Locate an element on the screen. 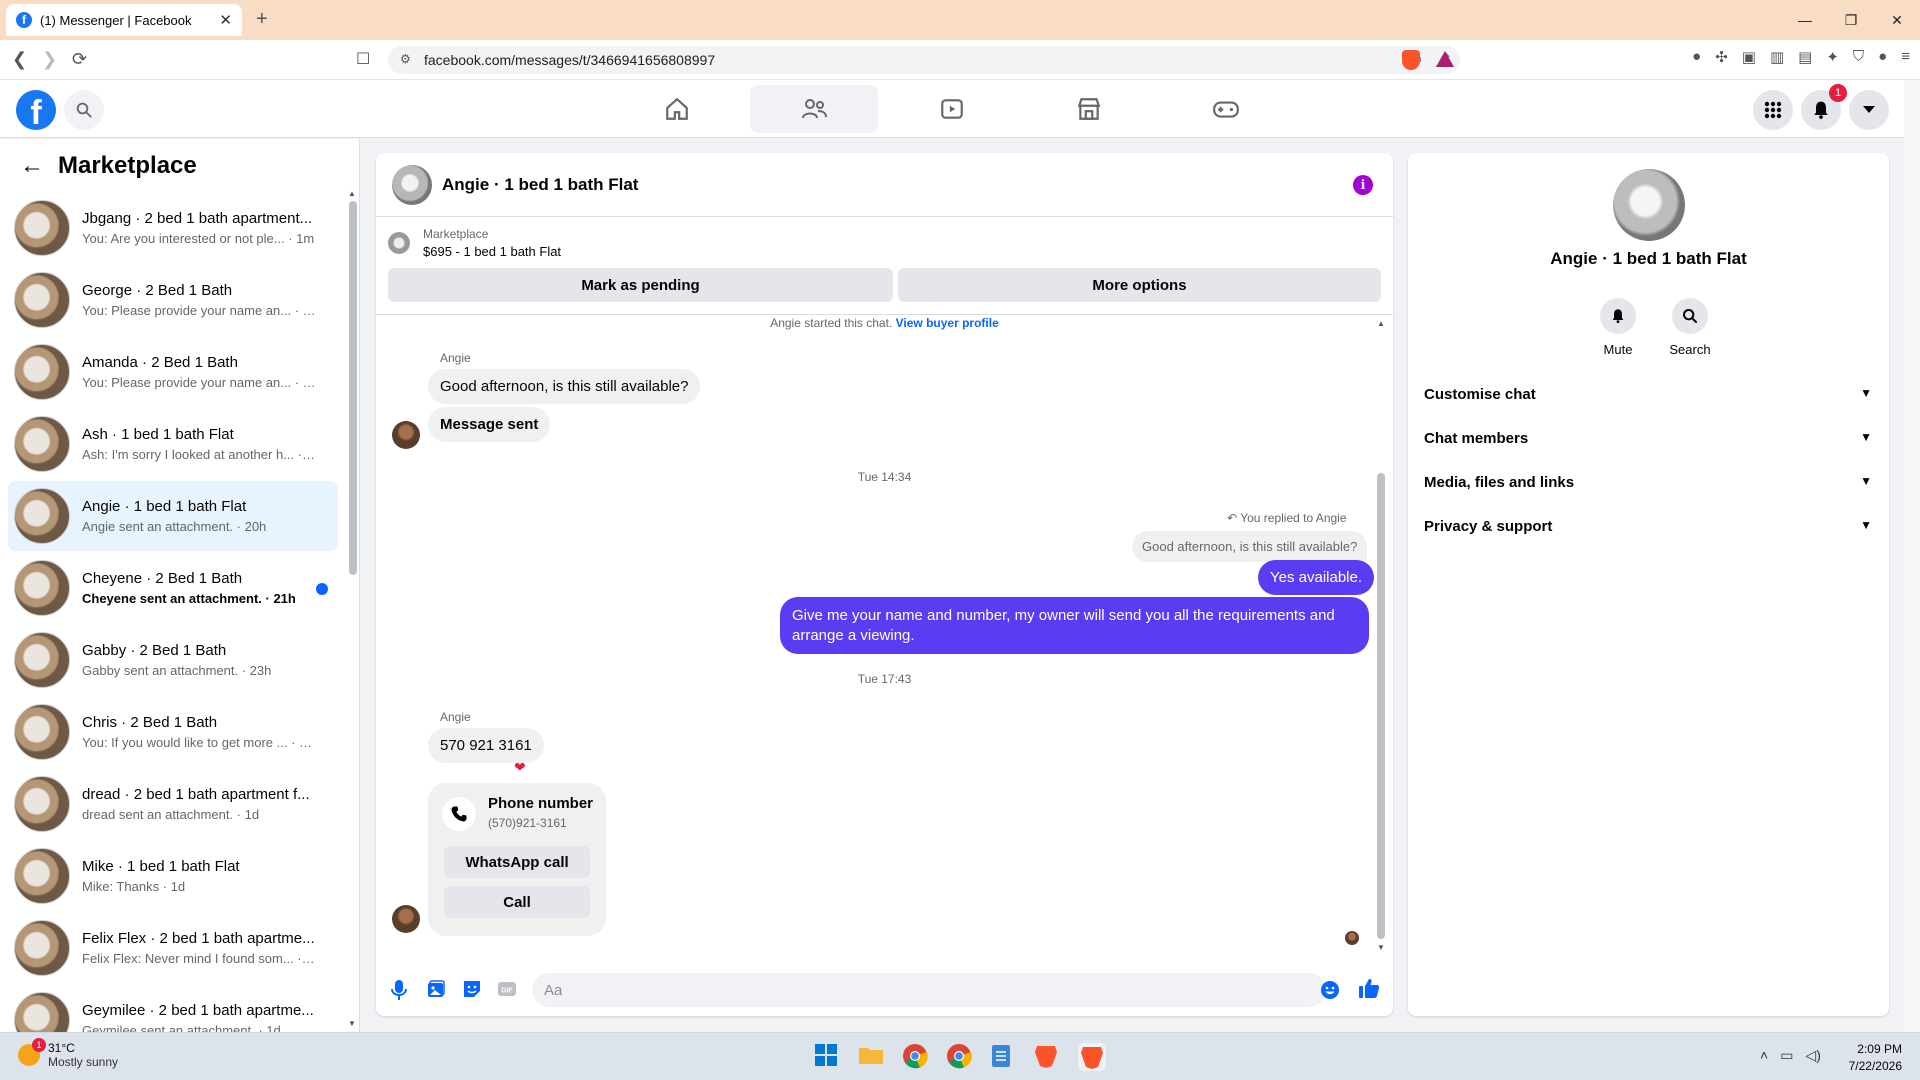 The image size is (1920, 1080). info-section-toggle: Chat members ▼ is located at coordinates (1648, 438).